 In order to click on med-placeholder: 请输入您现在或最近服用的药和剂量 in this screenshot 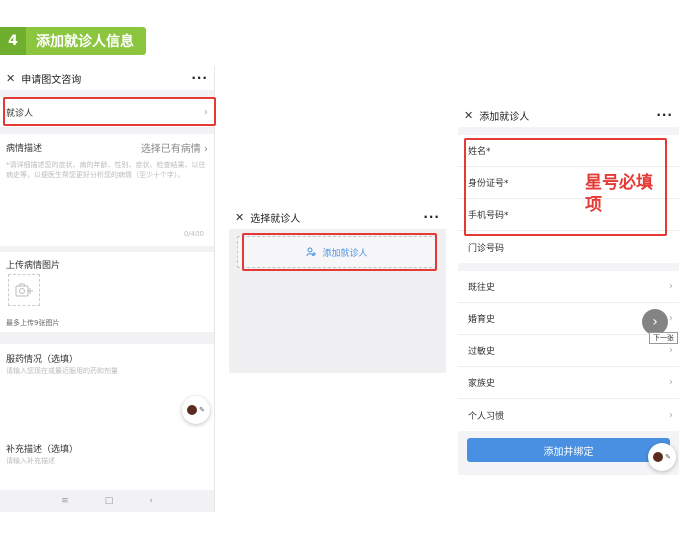, I will do `click(62, 371)`.